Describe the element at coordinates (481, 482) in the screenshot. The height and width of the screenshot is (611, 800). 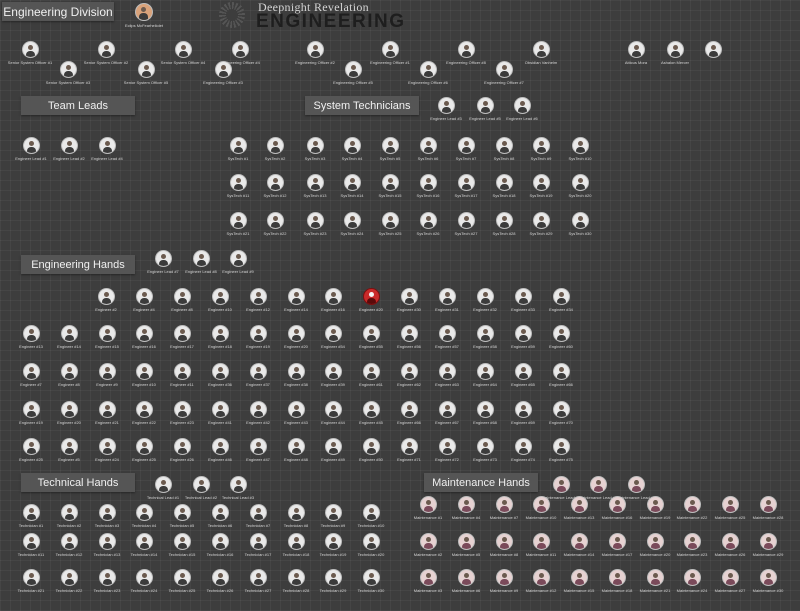
I see `section-maintenance-hands: Maintenance Hands` at that location.